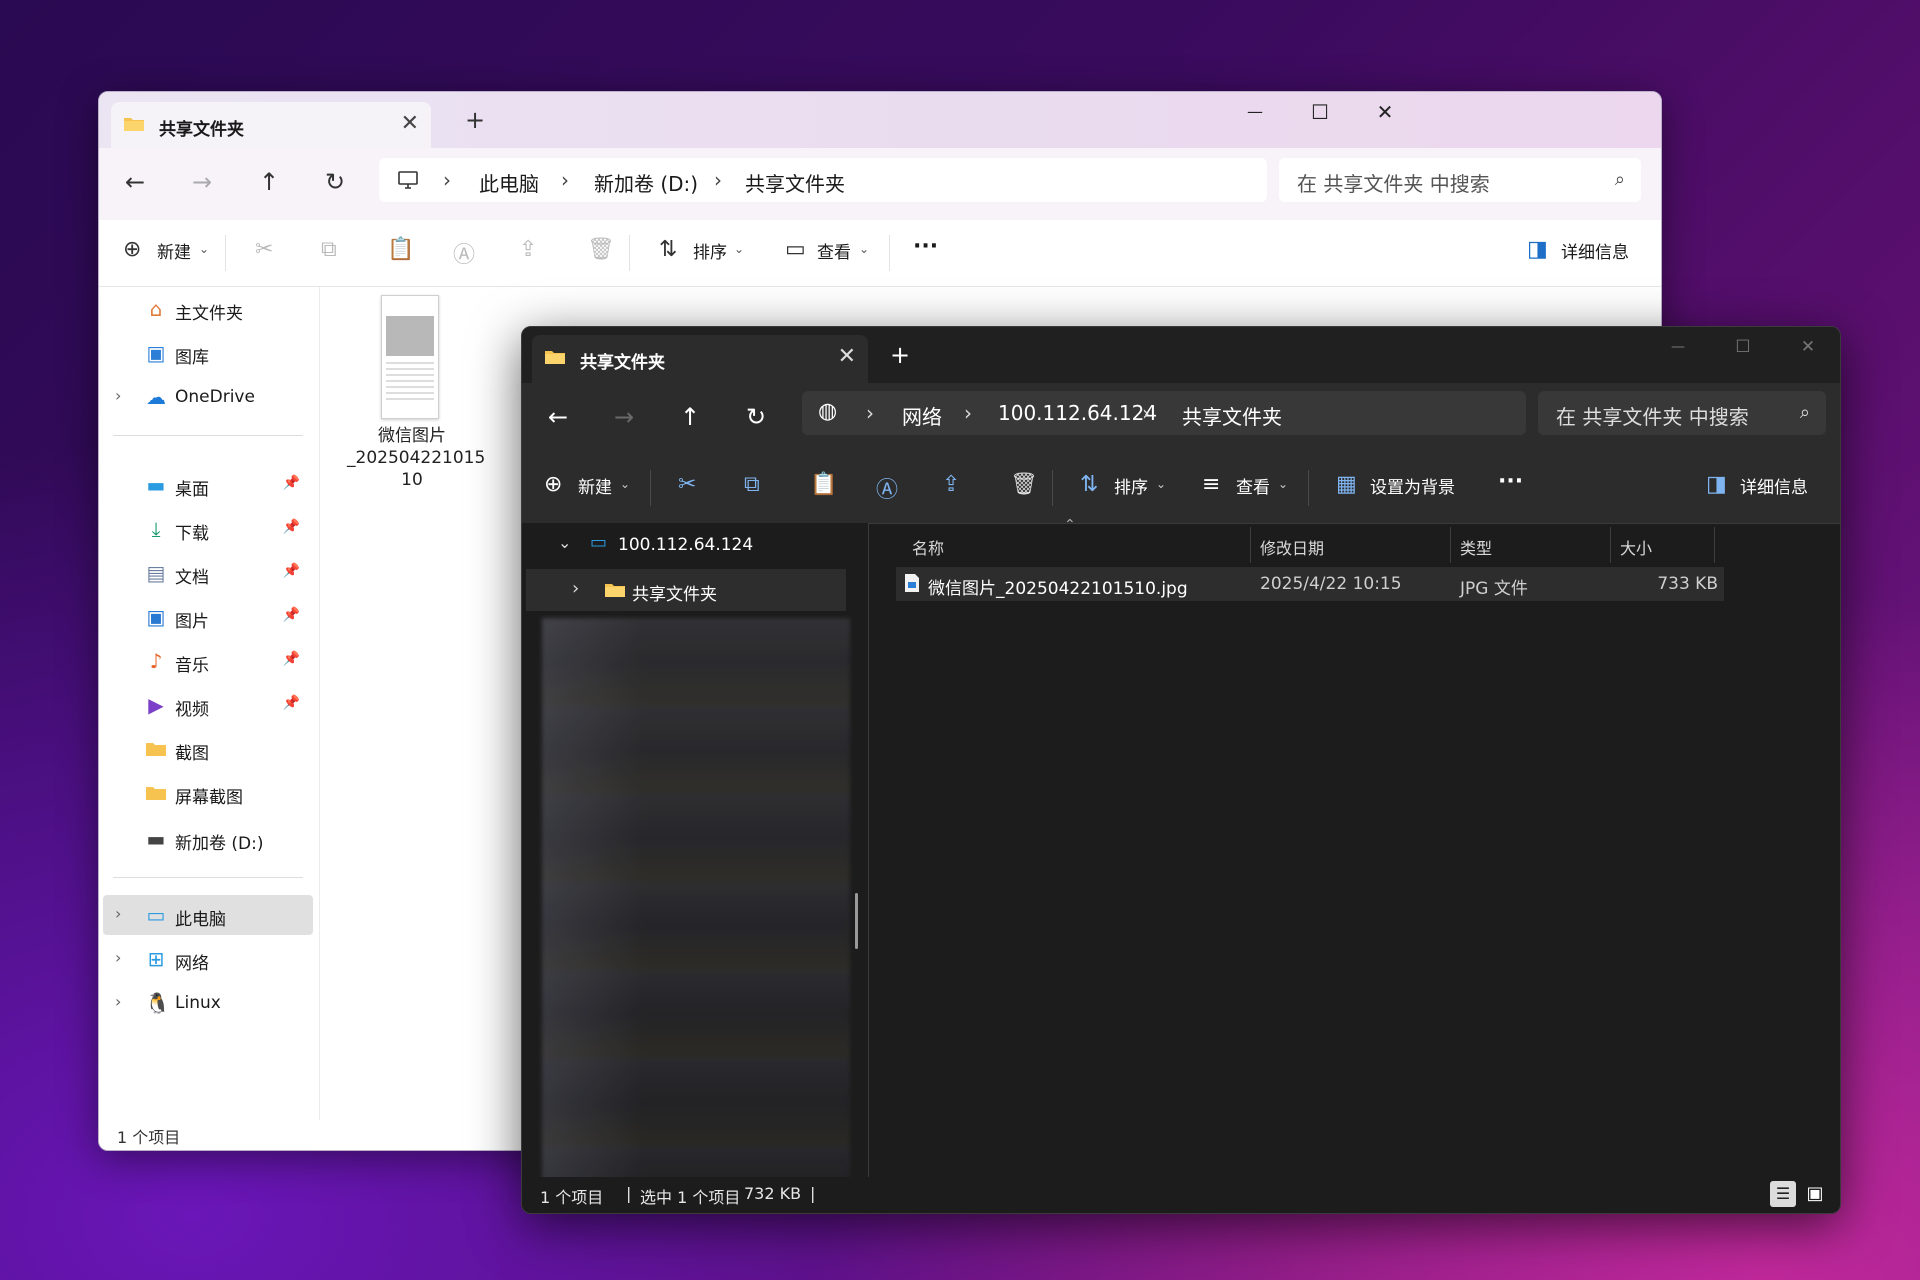  What do you see at coordinates (198, 1003) in the screenshot?
I see `sidebar-item-label: Linux` at bounding box center [198, 1003].